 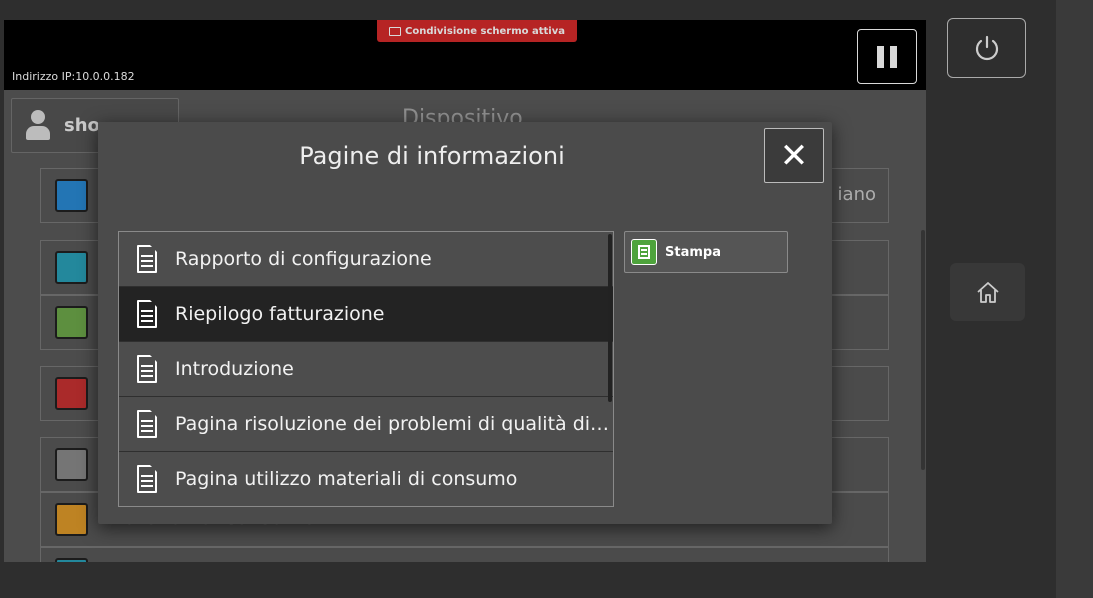 What do you see at coordinates (432, 156) in the screenshot?
I see `dialog-title: Pagine di informazioni` at bounding box center [432, 156].